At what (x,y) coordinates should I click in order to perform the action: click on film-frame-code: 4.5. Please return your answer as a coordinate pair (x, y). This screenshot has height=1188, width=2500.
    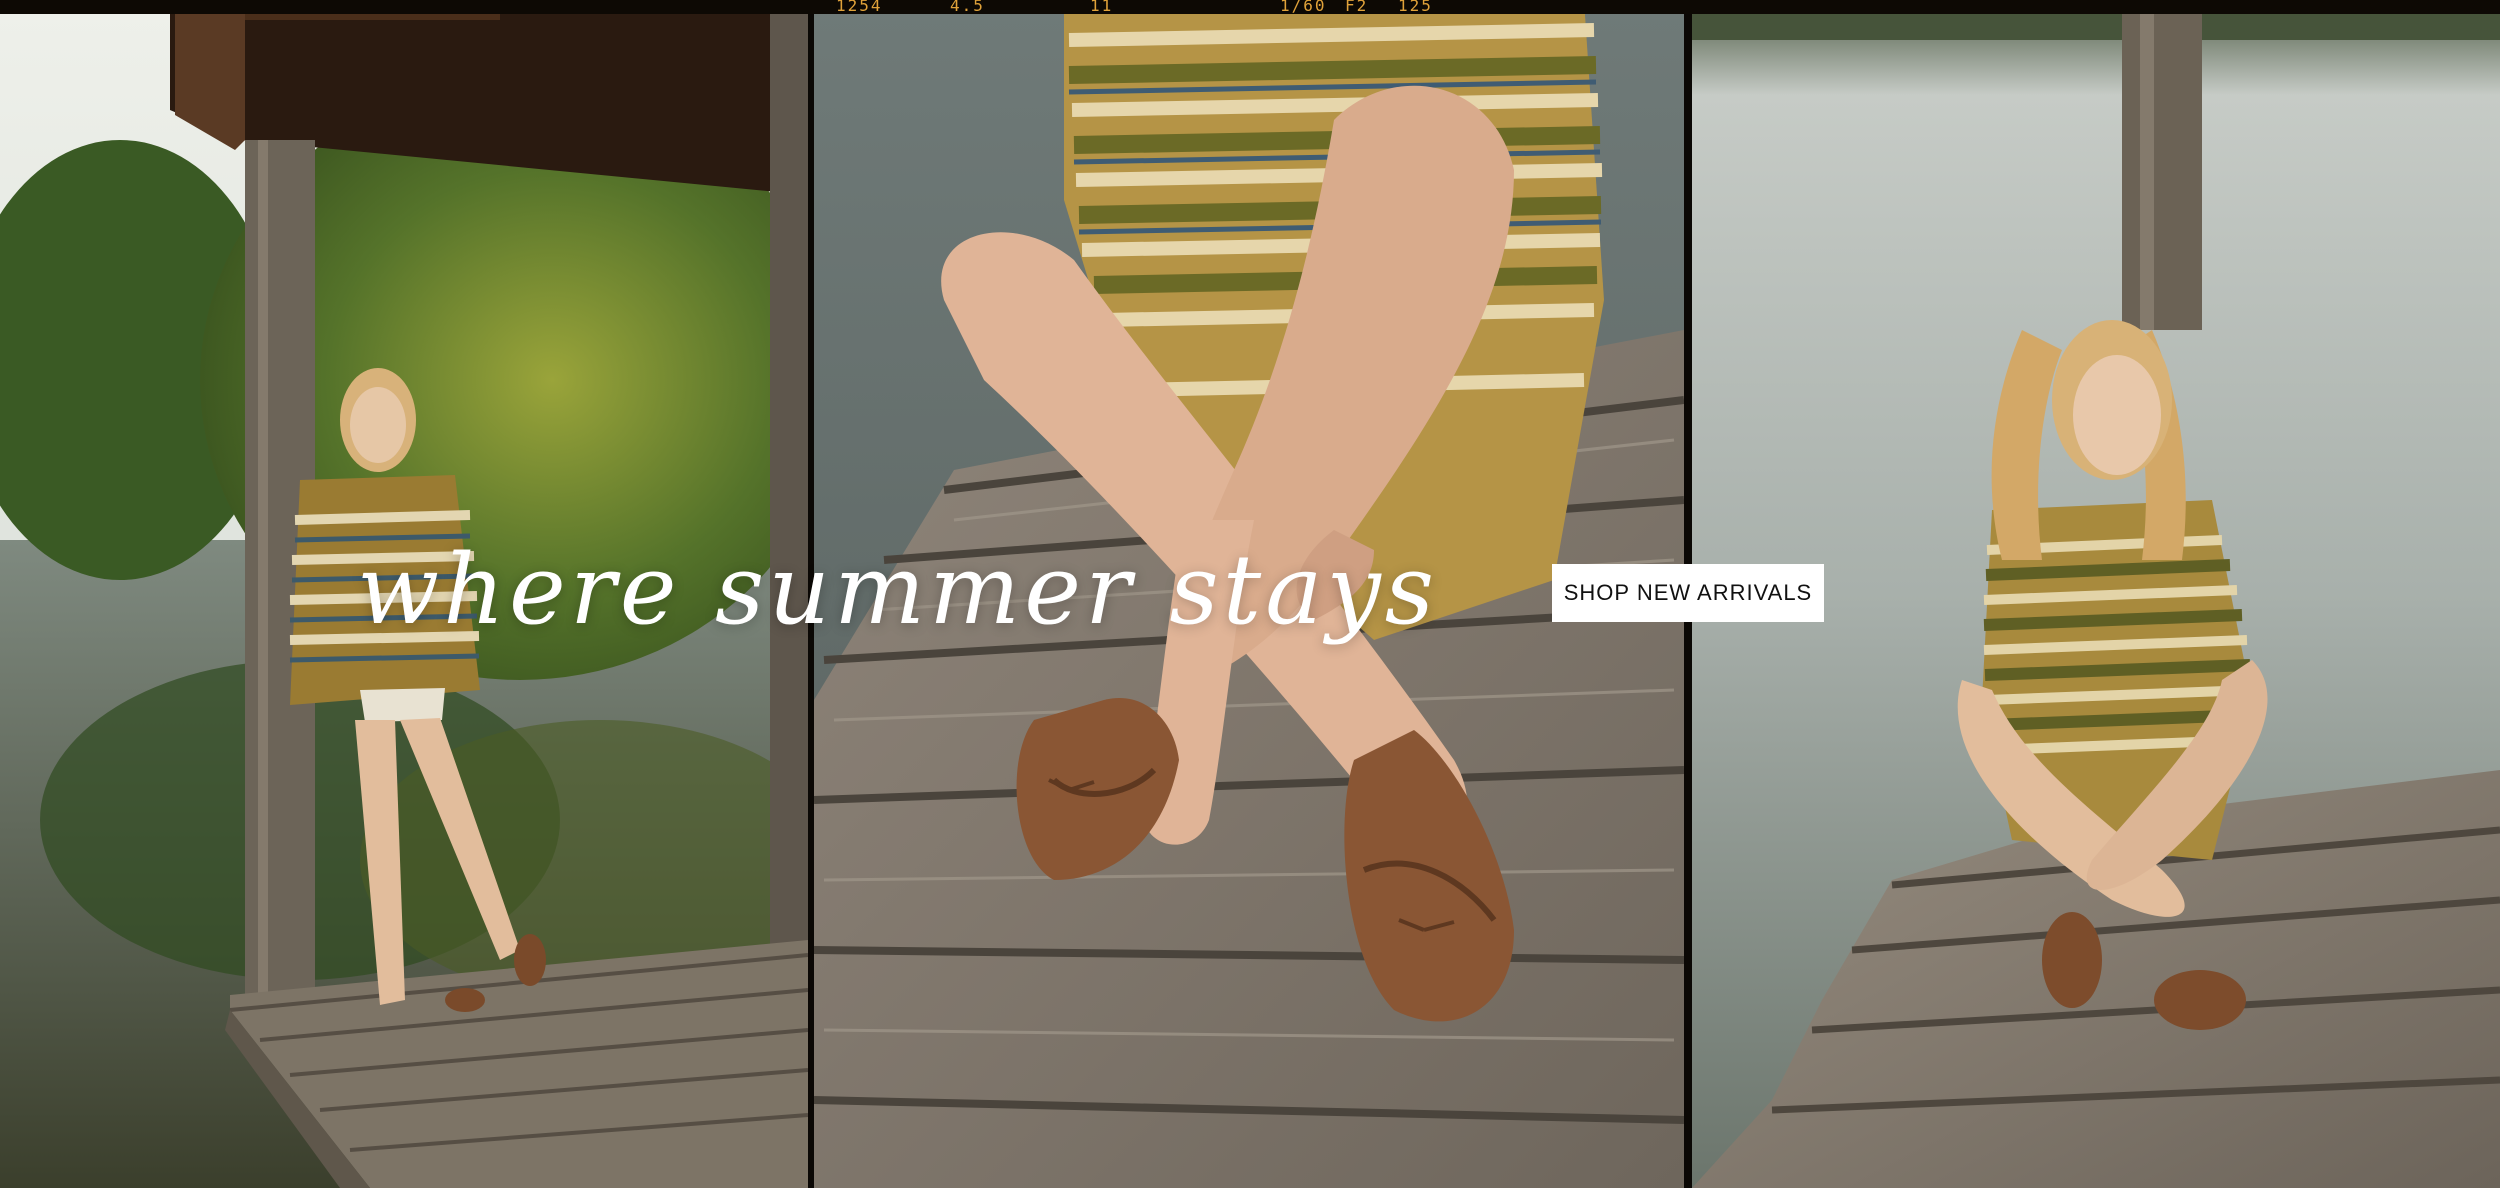
    Looking at the image, I should click on (967, 7).